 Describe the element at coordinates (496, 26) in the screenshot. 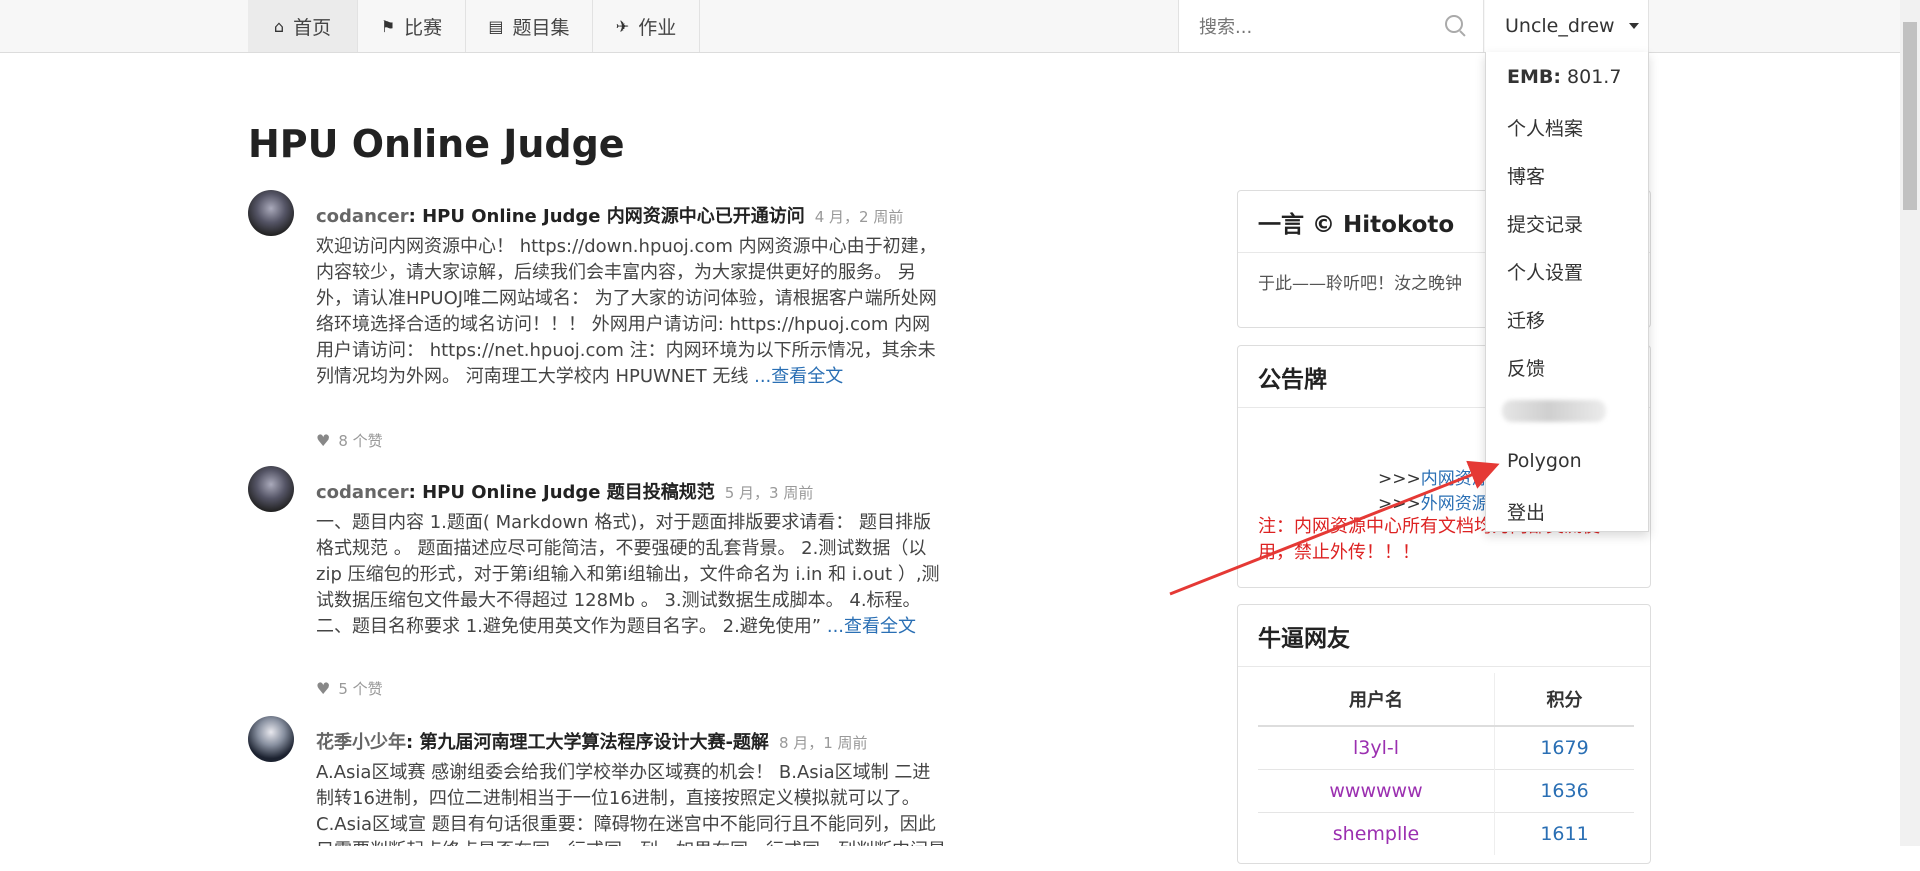

I see `book-icon: ▤` at that location.